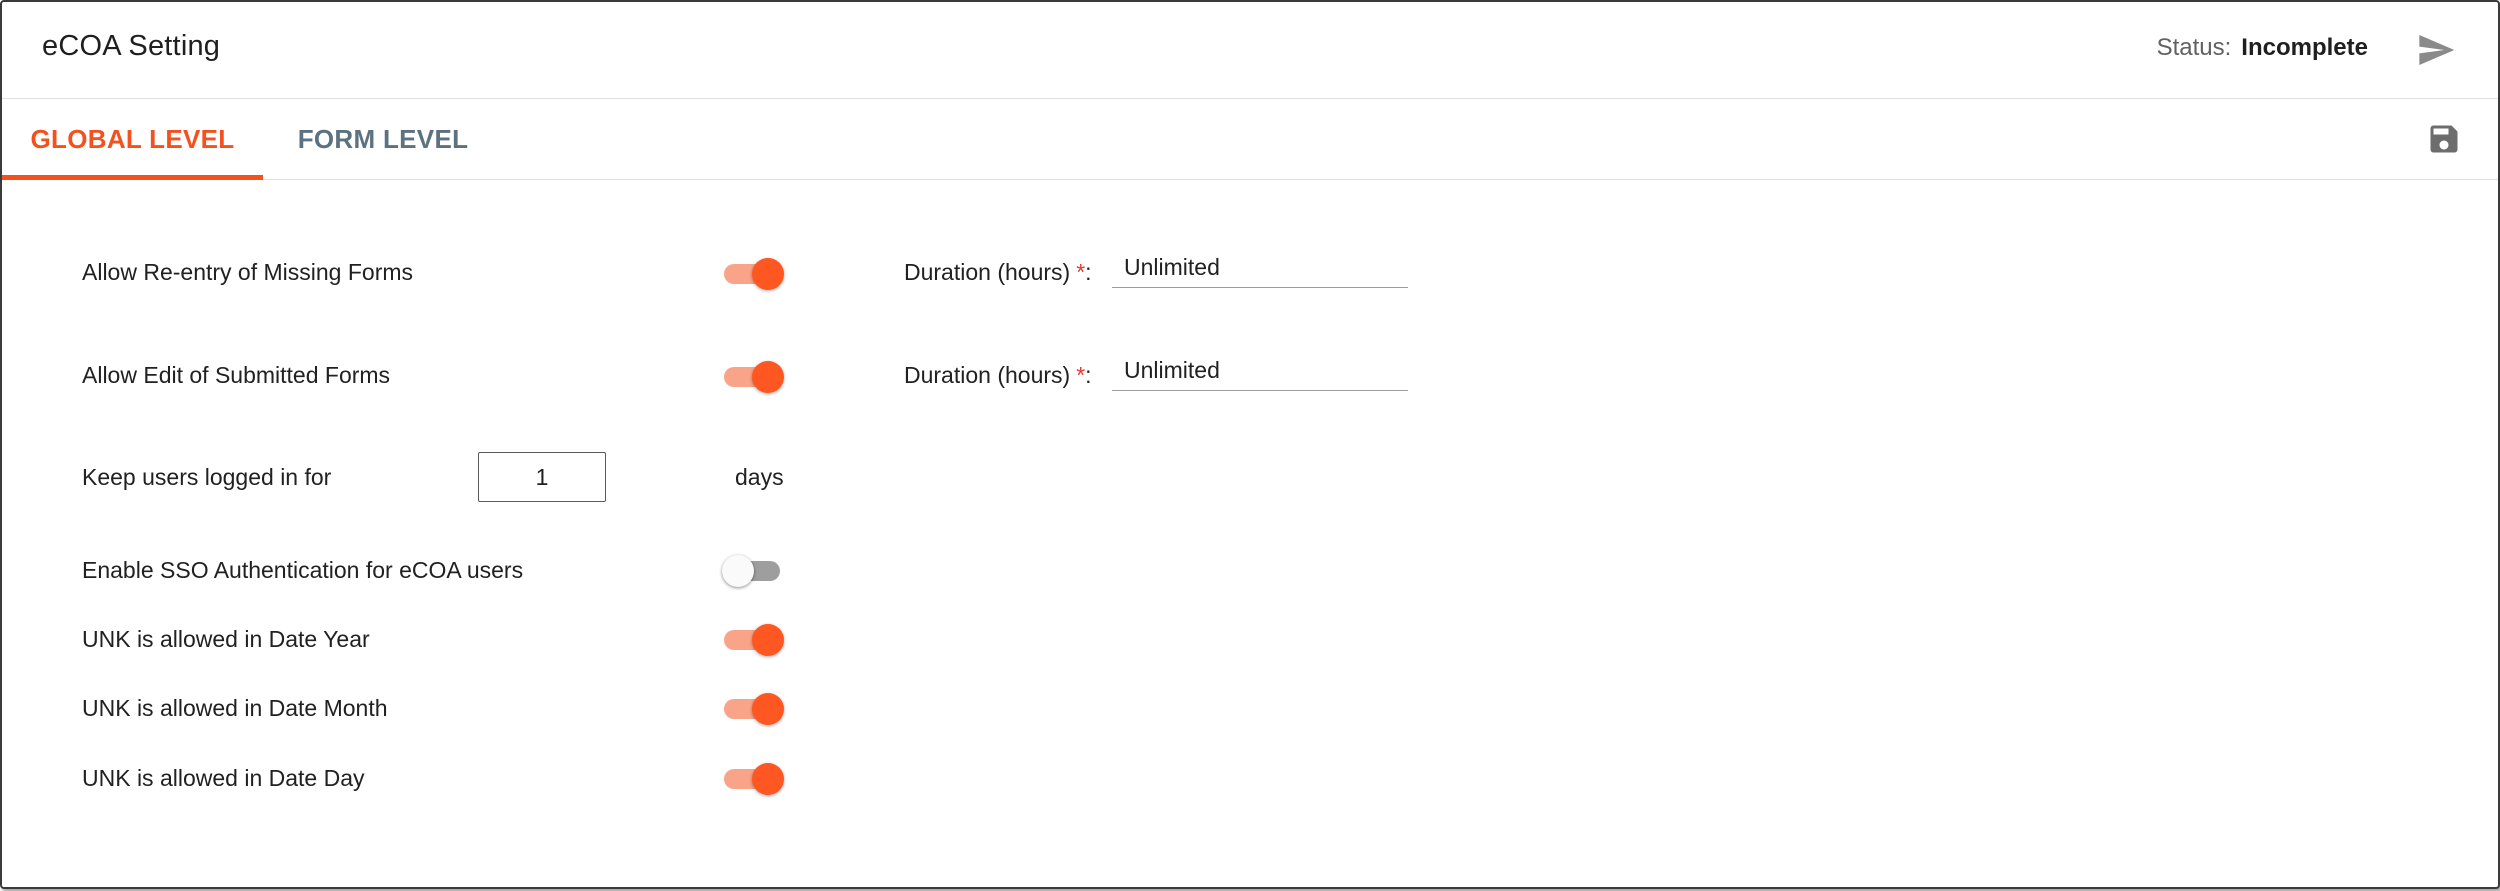  I want to click on edit-label: Allow Edit of Submitted Forms, so click(236, 375).